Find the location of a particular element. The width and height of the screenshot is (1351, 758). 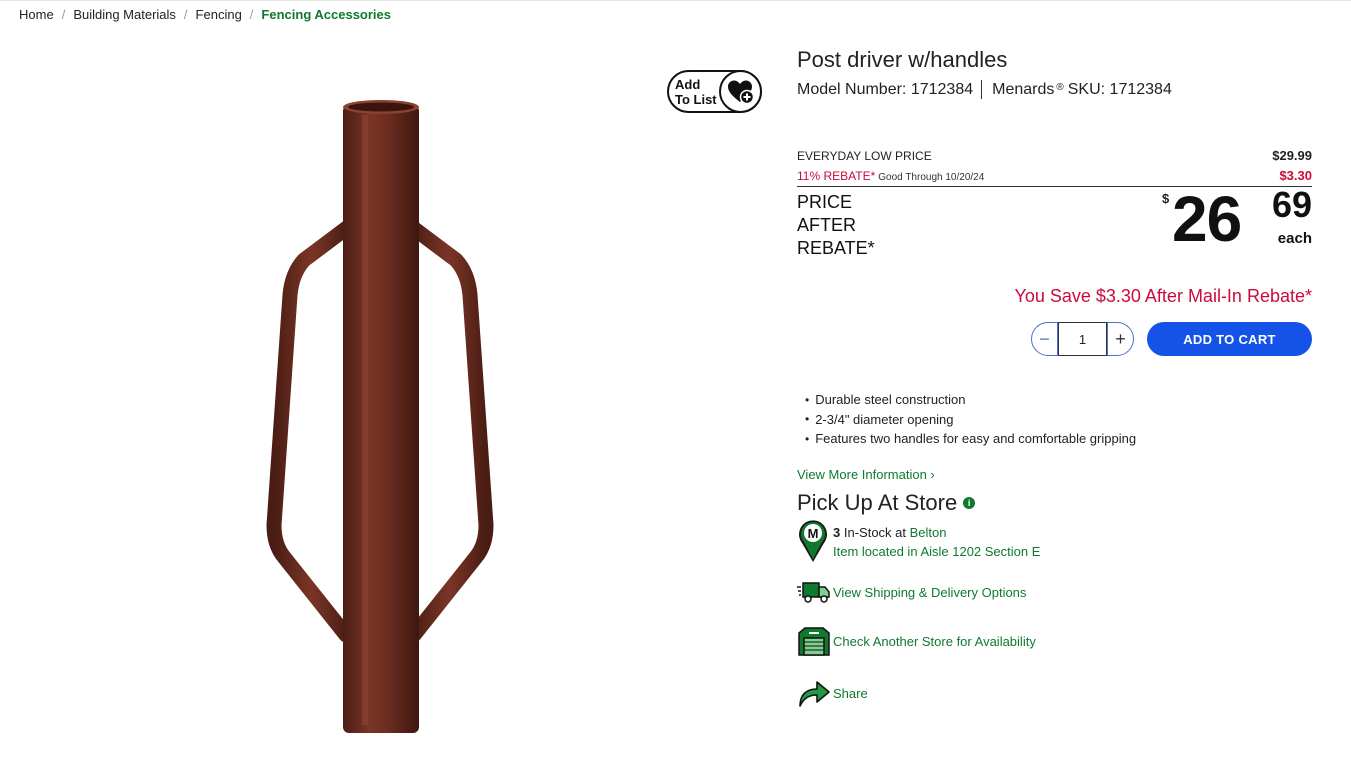

feature-item: Durable steel construction is located at coordinates (970, 400).